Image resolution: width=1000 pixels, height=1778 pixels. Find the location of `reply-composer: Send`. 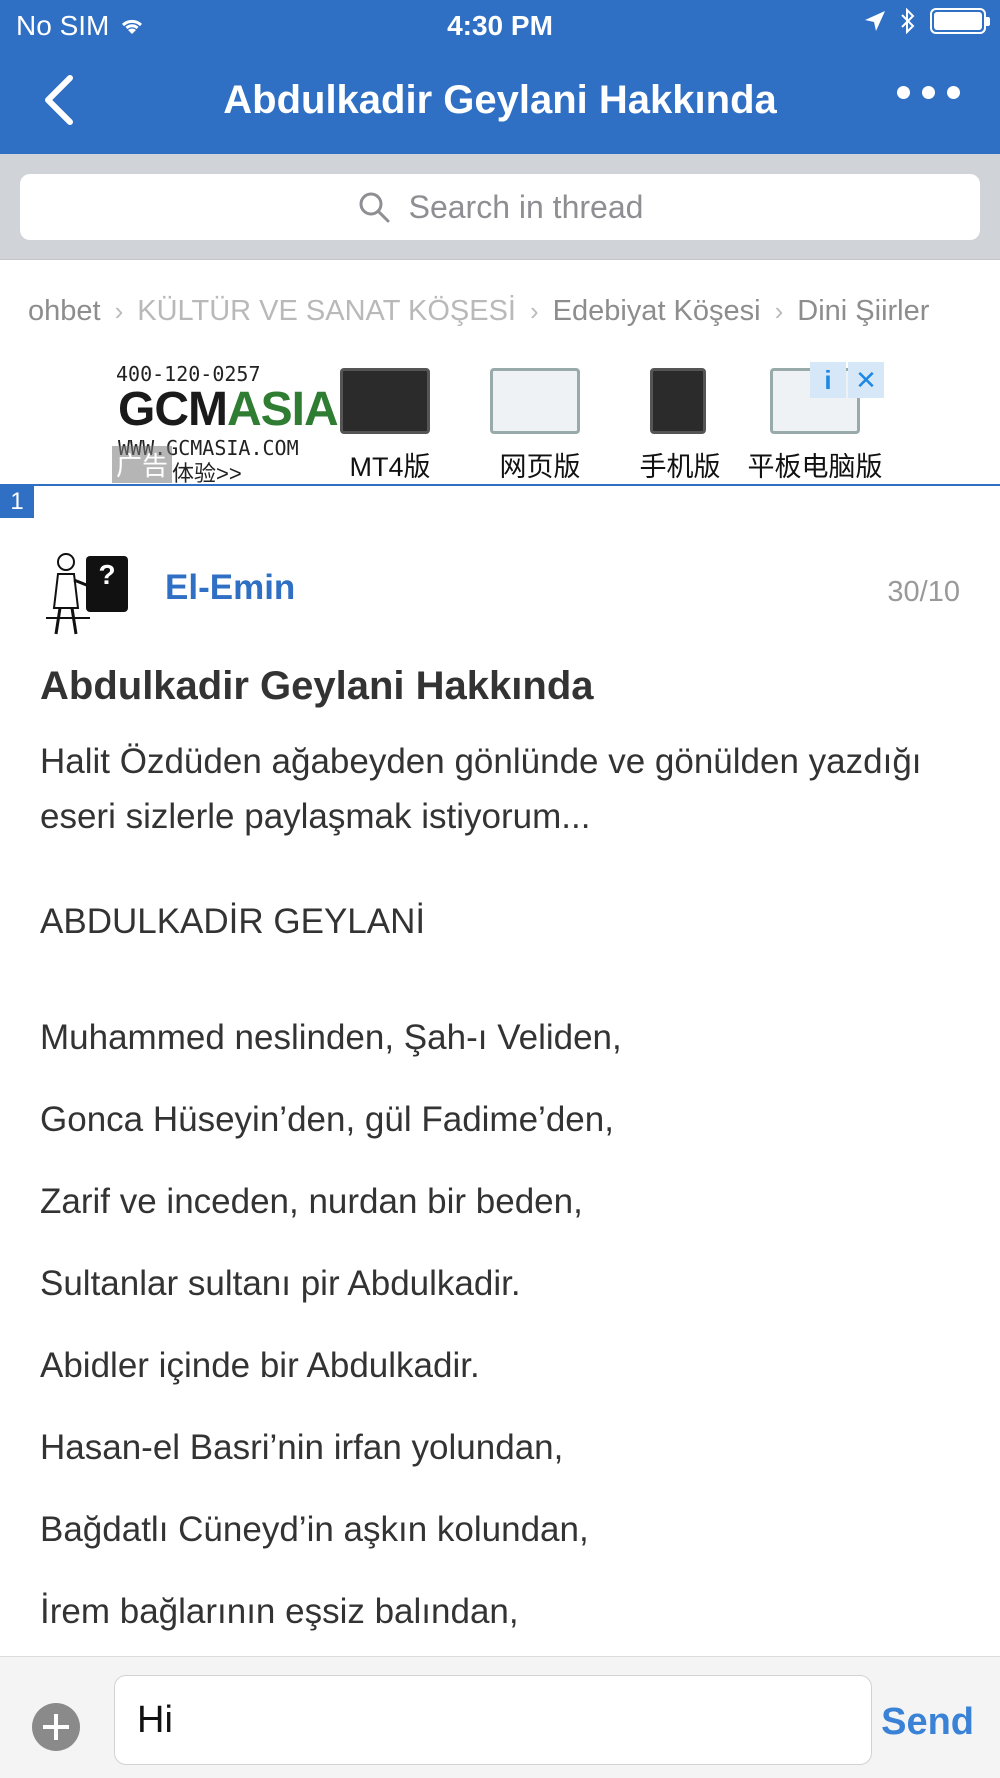

reply-composer: Send is located at coordinates (500, 1717).